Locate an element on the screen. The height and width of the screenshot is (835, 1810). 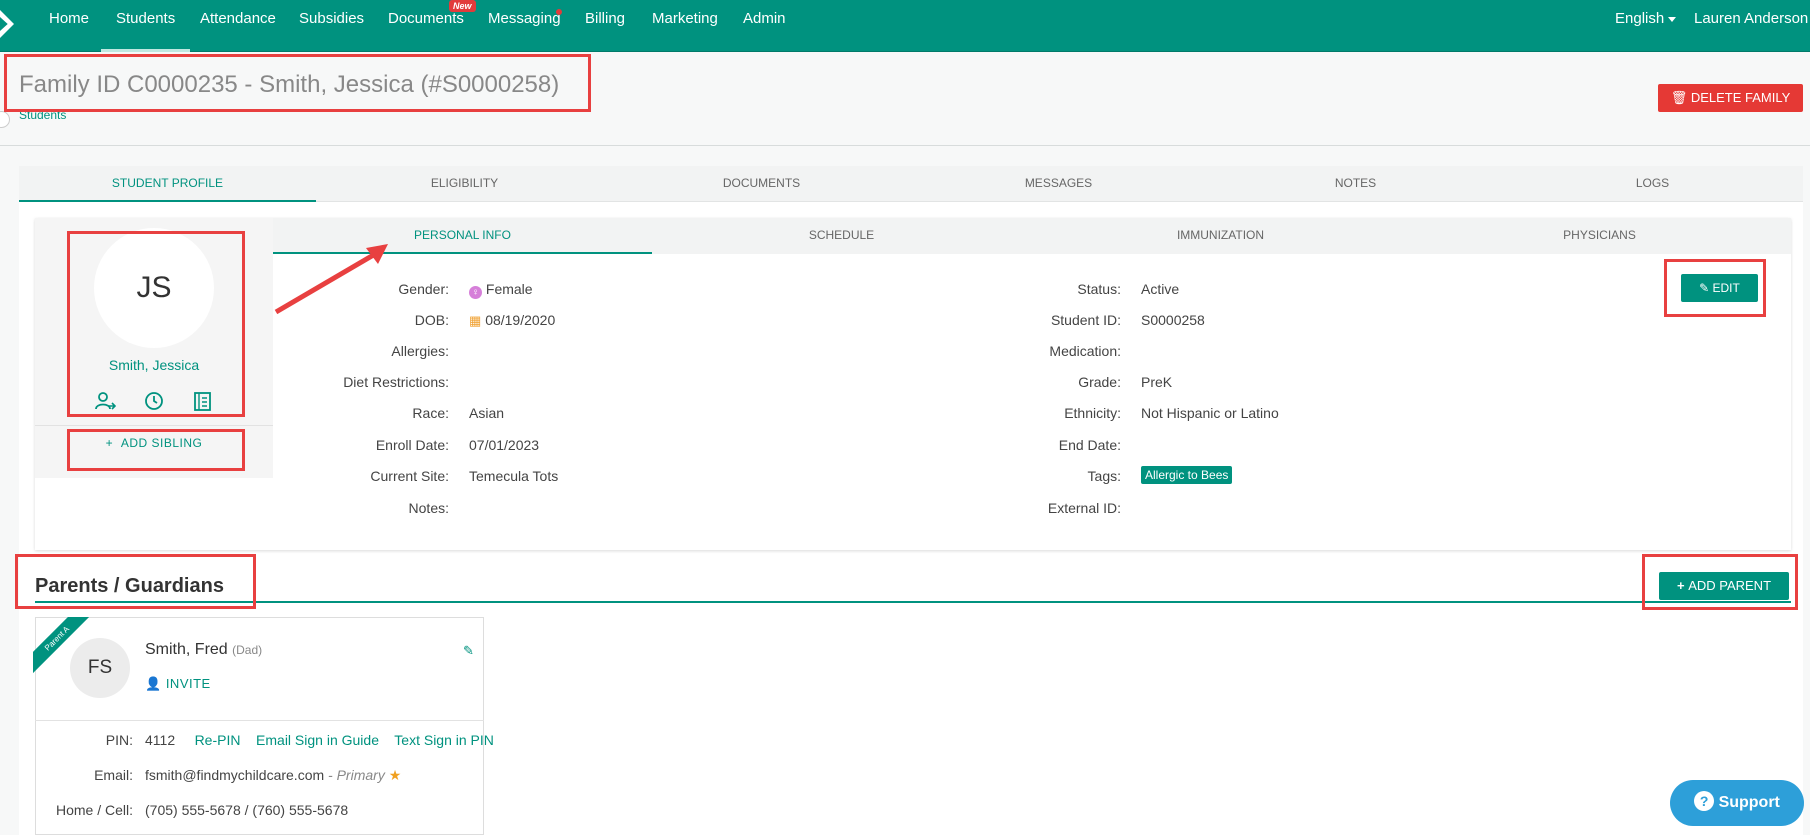
tags-label: Tags: is located at coordinates (1104, 476).